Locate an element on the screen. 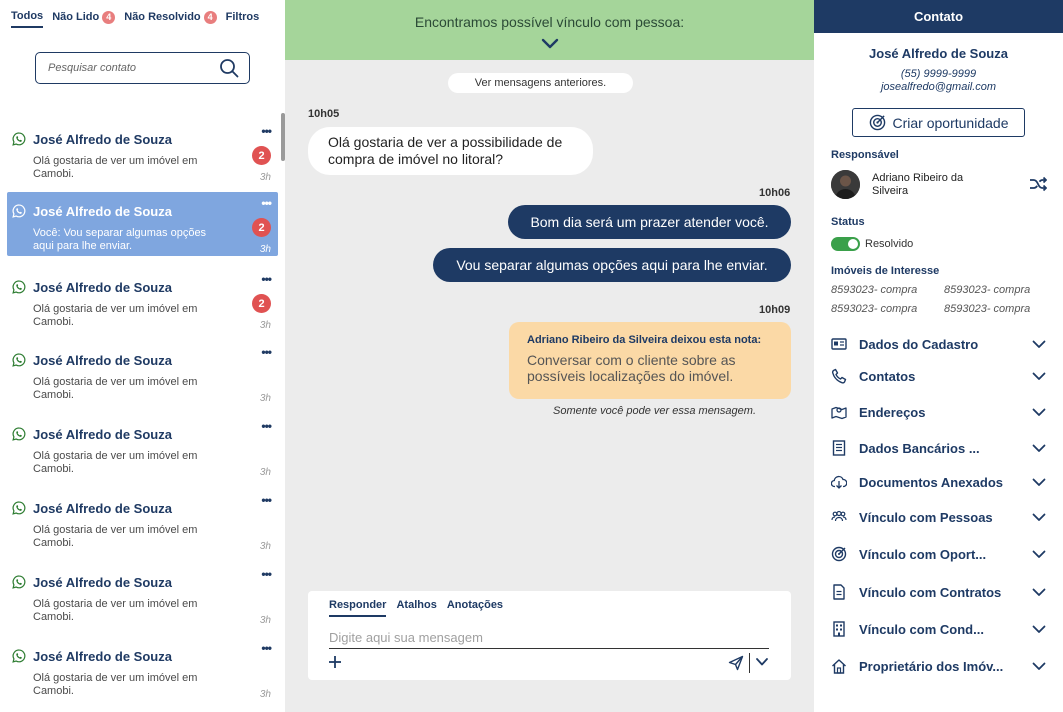 The width and height of the screenshot is (1063, 712). status-toggle is located at coordinates (845, 244).